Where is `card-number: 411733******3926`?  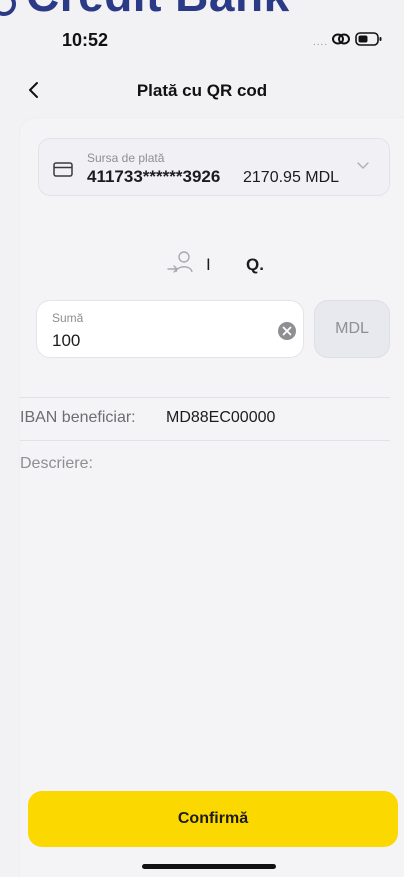 card-number: 411733******3926 is located at coordinates (154, 176).